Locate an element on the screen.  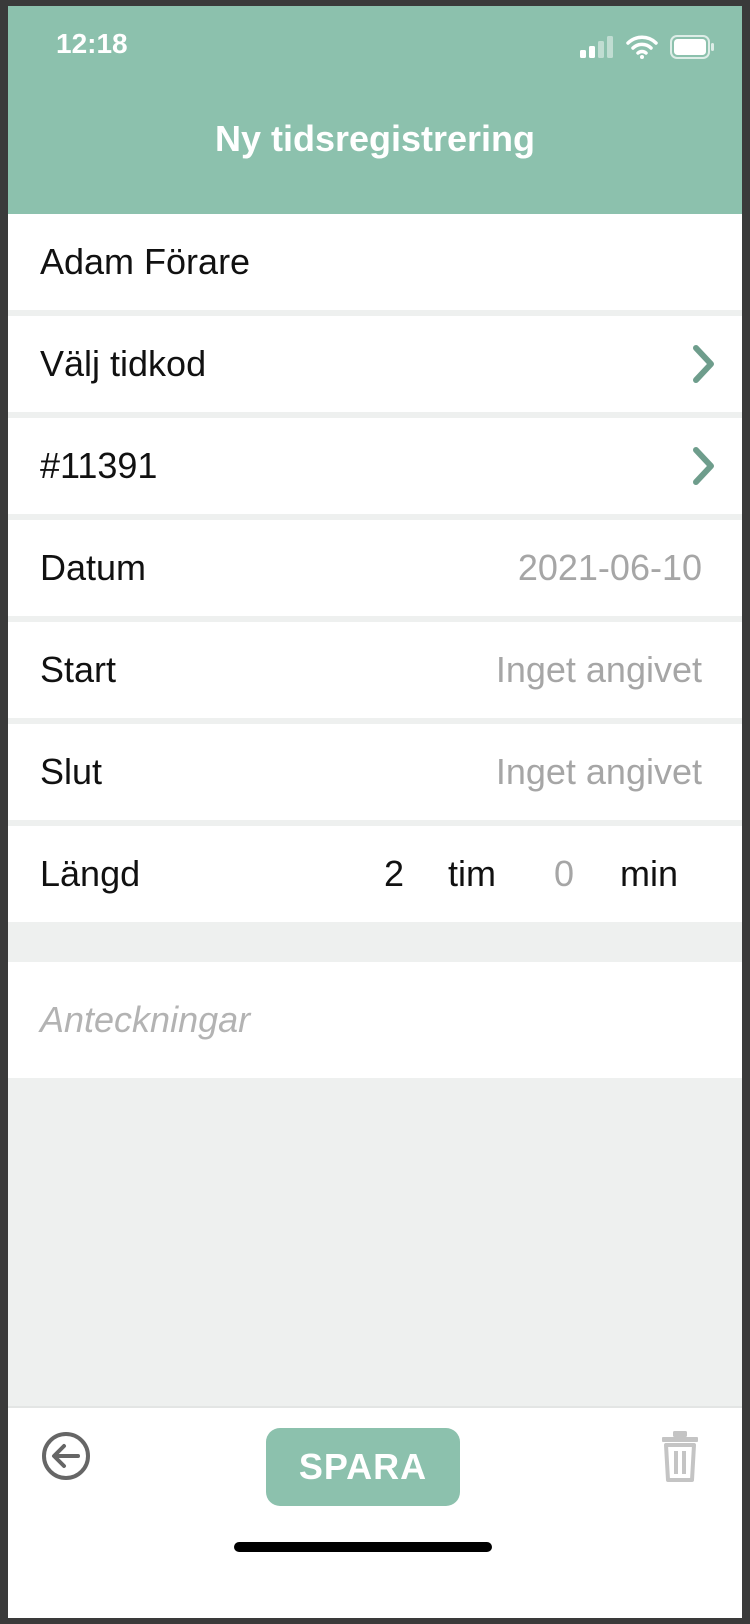
bottom-toolbar: SPARA is located at coordinates (375, 1512).